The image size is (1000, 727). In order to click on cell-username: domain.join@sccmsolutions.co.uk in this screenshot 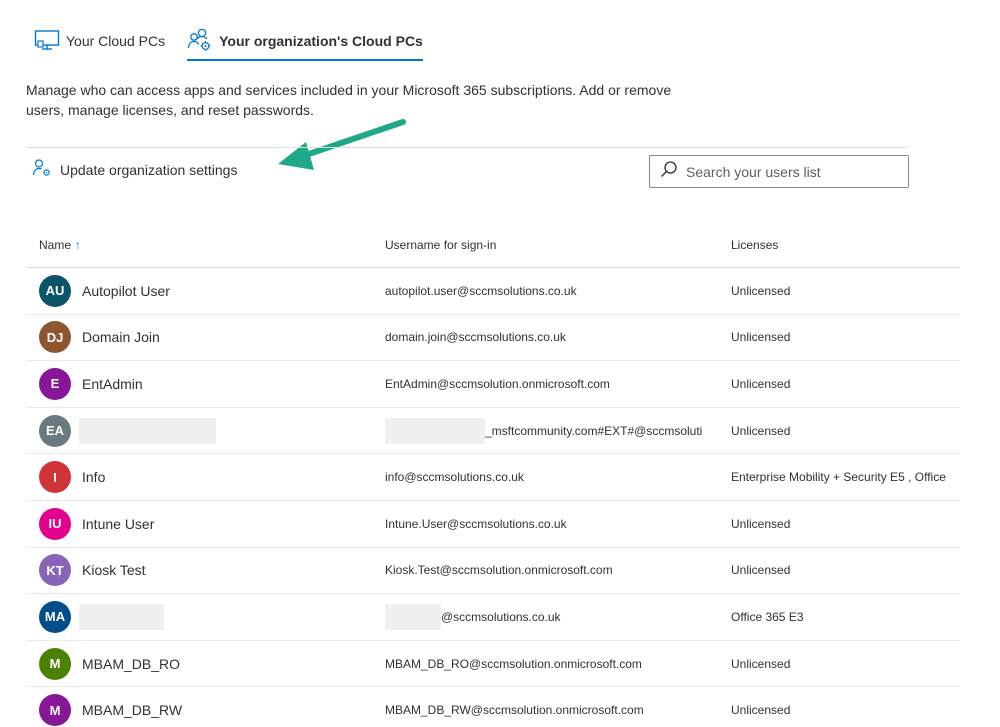, I will do `click(558, 337)`.